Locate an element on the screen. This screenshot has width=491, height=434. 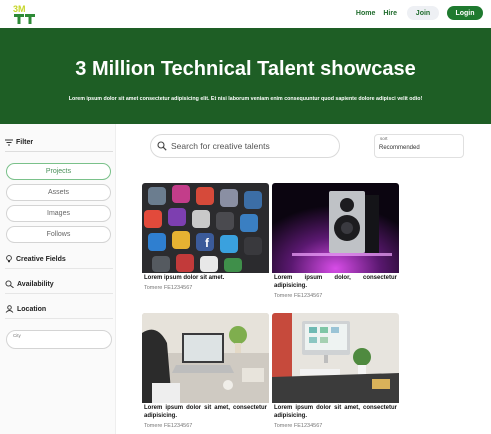
card-image-imac-desk is located at coordinates (335, 358).